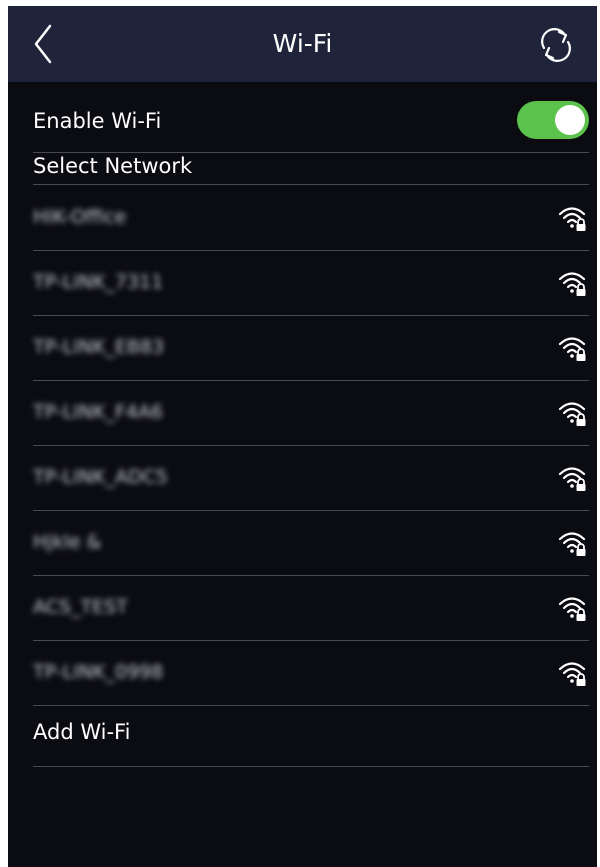 This screenshot has width=600, height=867. I want to click on network-ssid: TP-LINK_EB83, so click(99, 347).